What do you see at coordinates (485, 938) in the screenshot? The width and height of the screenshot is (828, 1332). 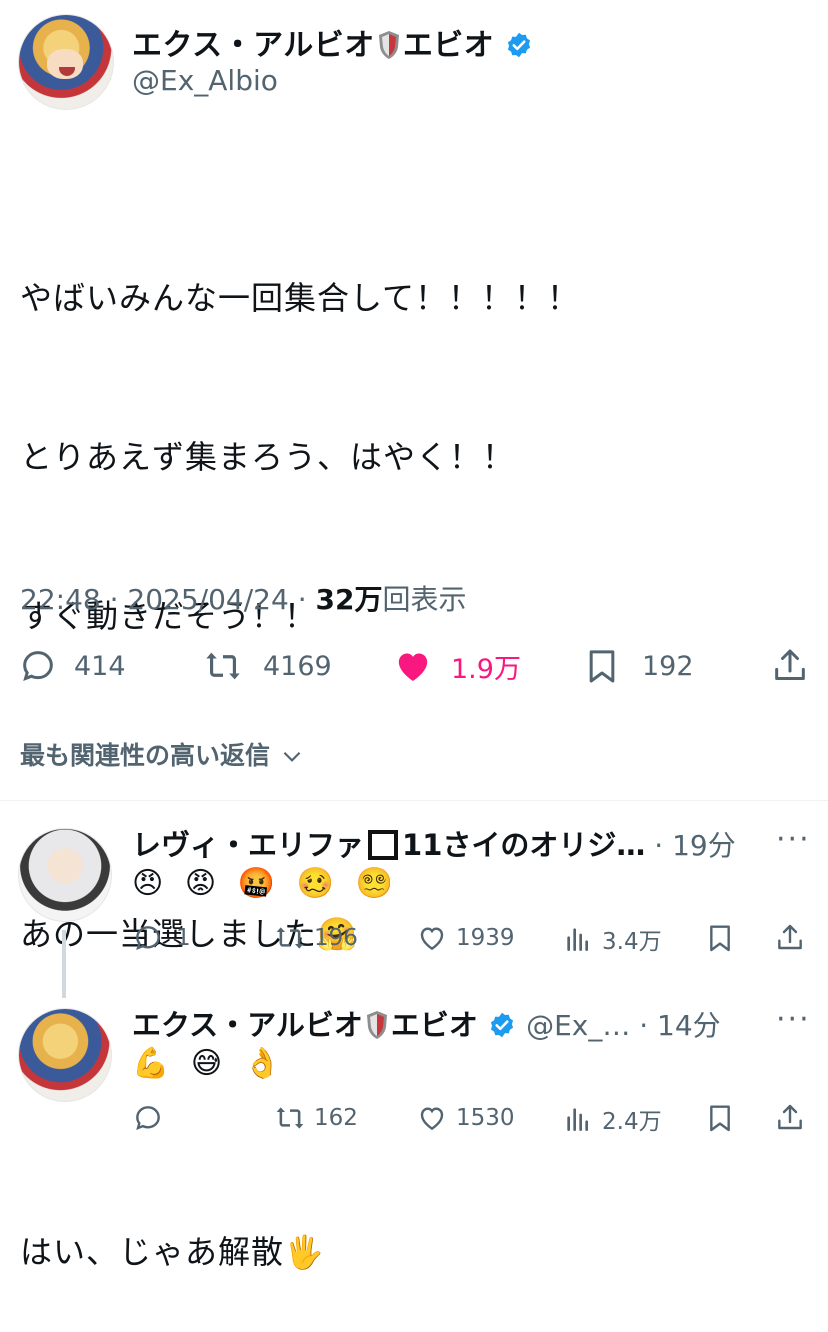 I see `reply-like-count: 1939` at bounding box center [485, 938].